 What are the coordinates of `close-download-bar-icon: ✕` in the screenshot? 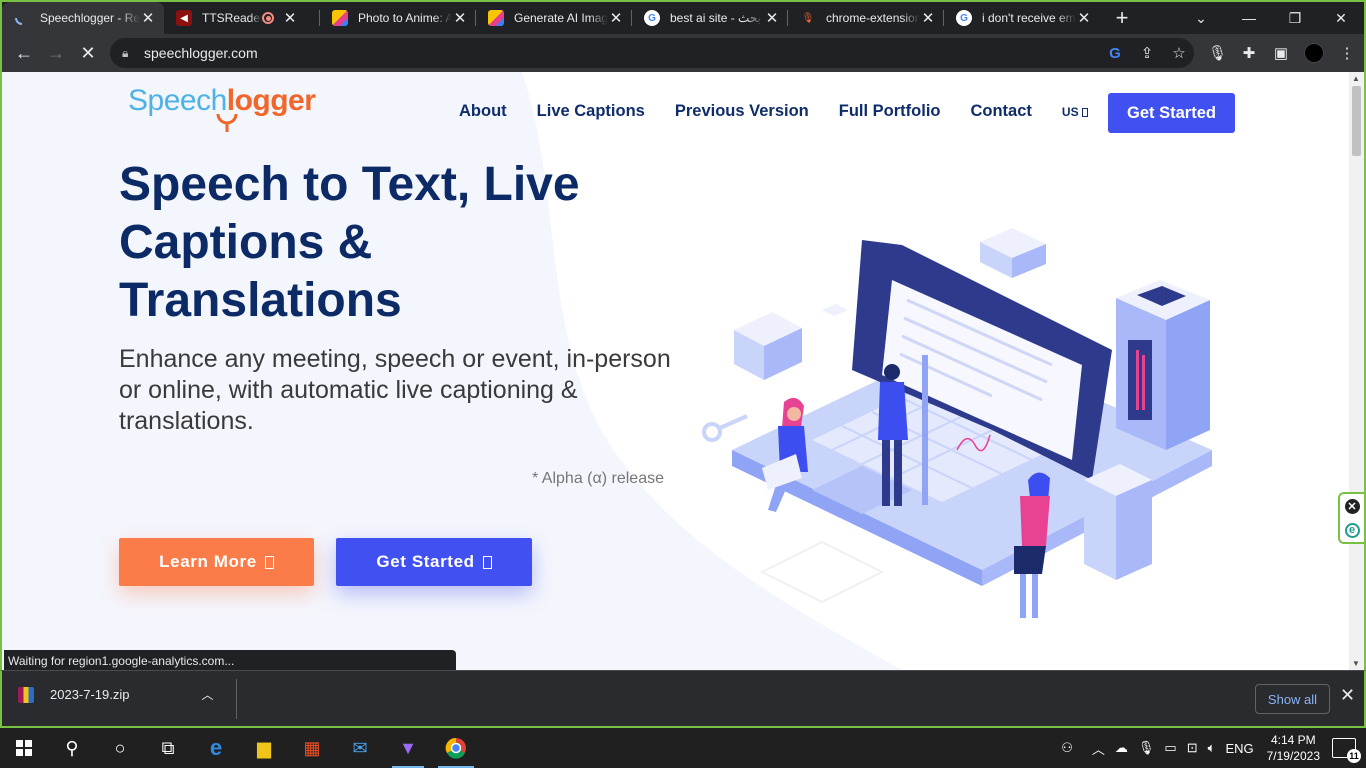 It's located at (1347, 695).